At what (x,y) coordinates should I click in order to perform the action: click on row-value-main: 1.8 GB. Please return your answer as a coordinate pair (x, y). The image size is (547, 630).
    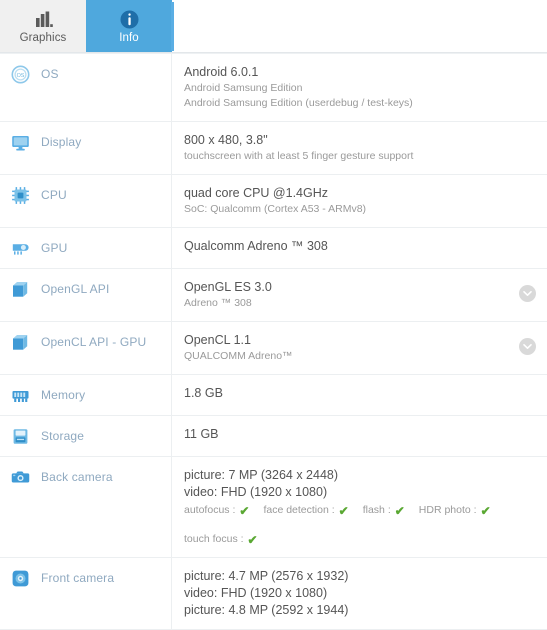
    Looking at the image, I should click on (203, 393).